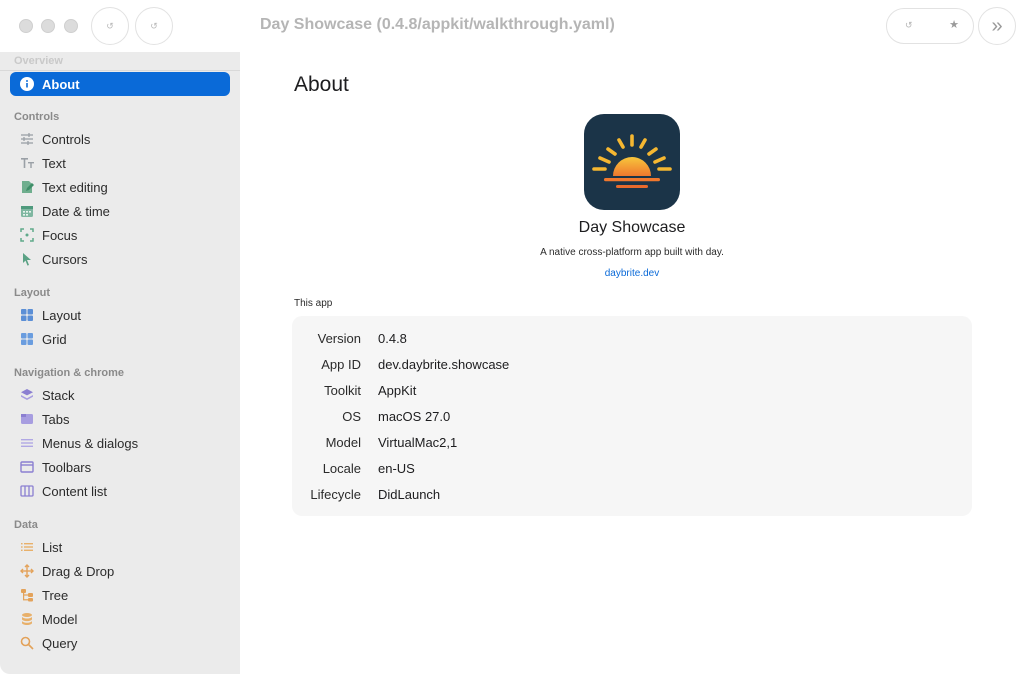 This screenshot has height=674, width=1024. Describe the element at coordinates (120, 235) in the screenshot. I see `sidebar-item-focus: Focus` at that location.